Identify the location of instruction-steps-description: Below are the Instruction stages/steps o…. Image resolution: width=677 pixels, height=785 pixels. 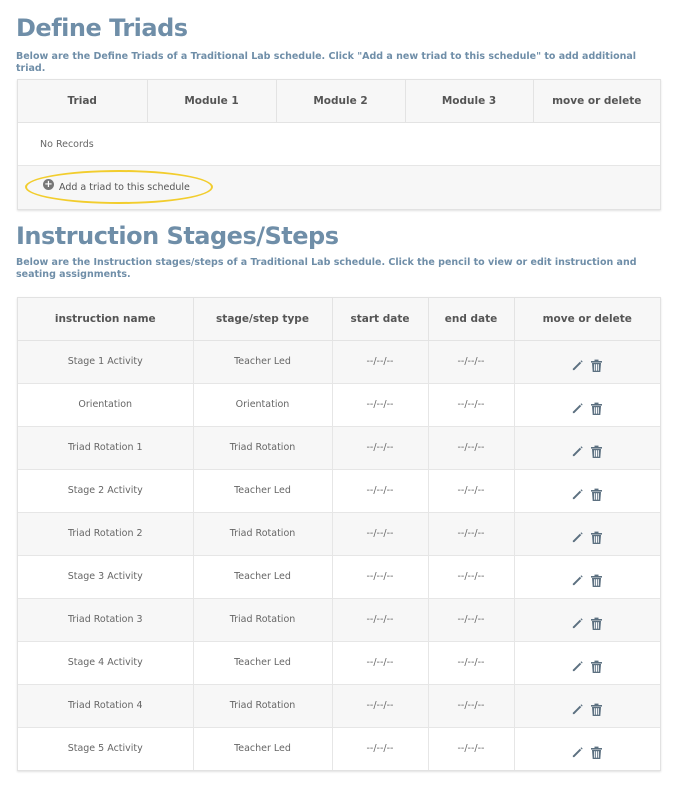
(326, 268).